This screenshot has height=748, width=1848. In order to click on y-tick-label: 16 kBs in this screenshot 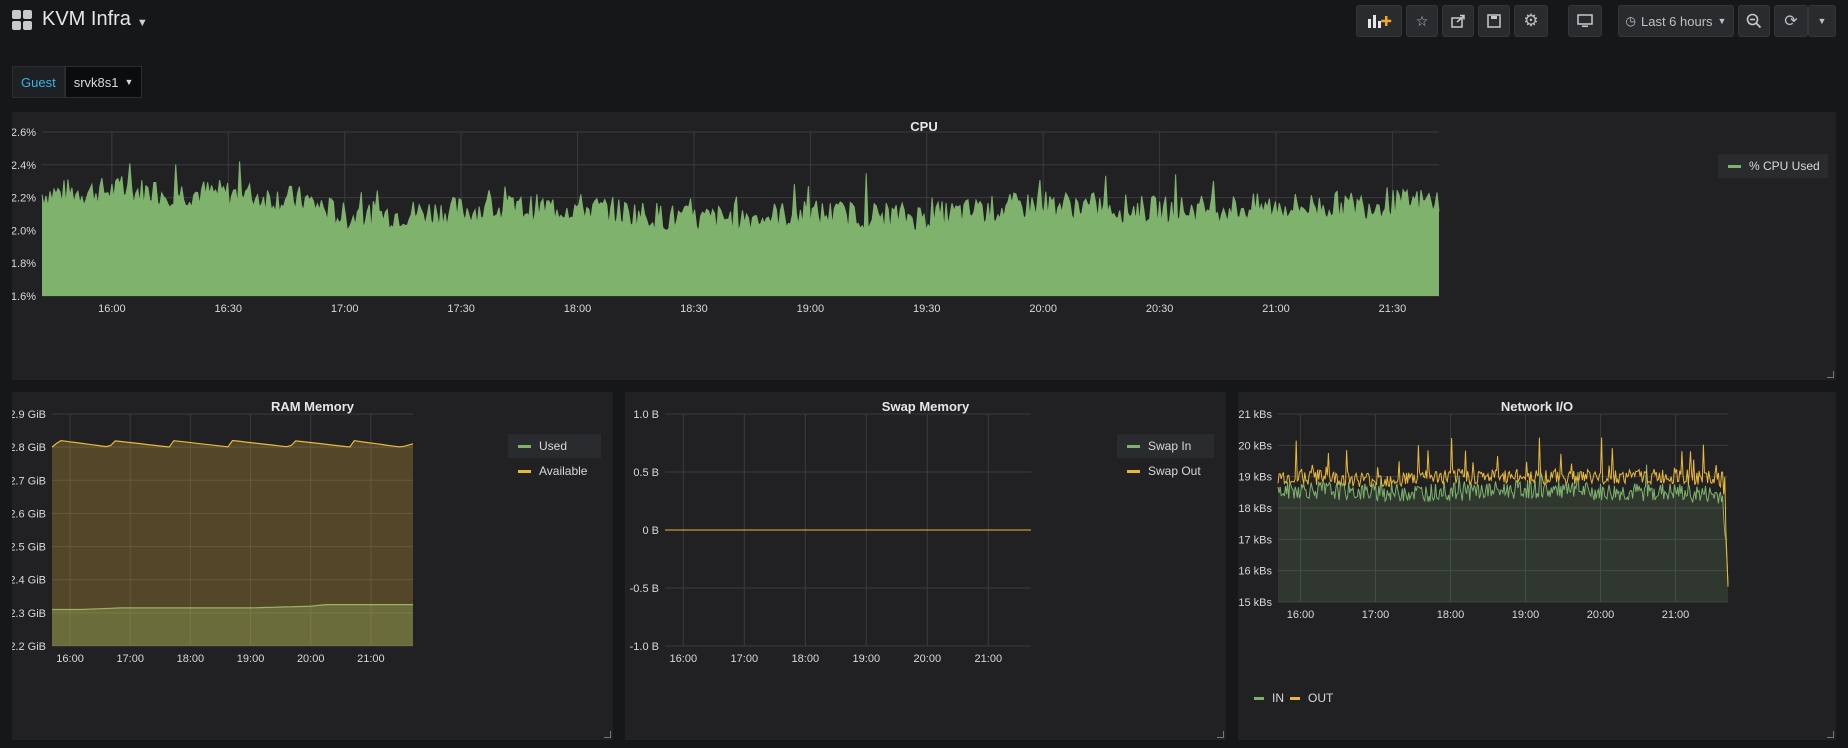, I will do `click(1255, 572)`.